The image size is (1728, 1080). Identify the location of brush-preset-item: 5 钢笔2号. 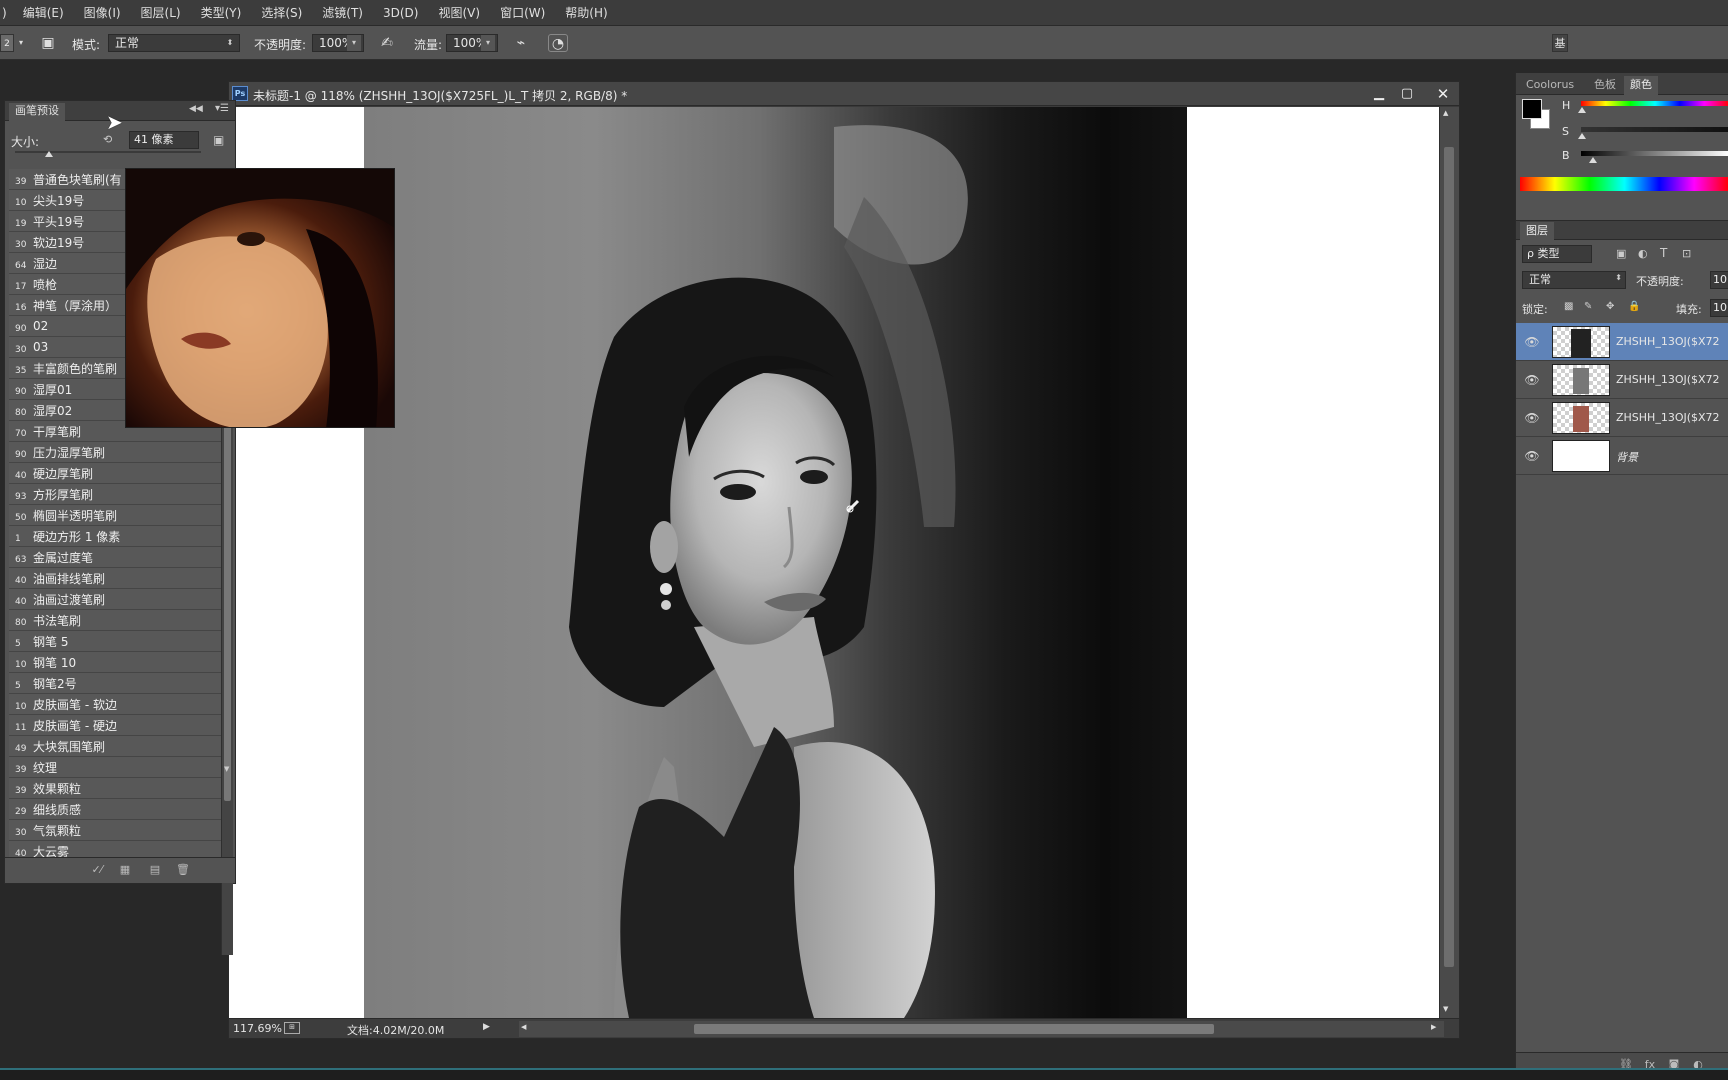
(115, 683).